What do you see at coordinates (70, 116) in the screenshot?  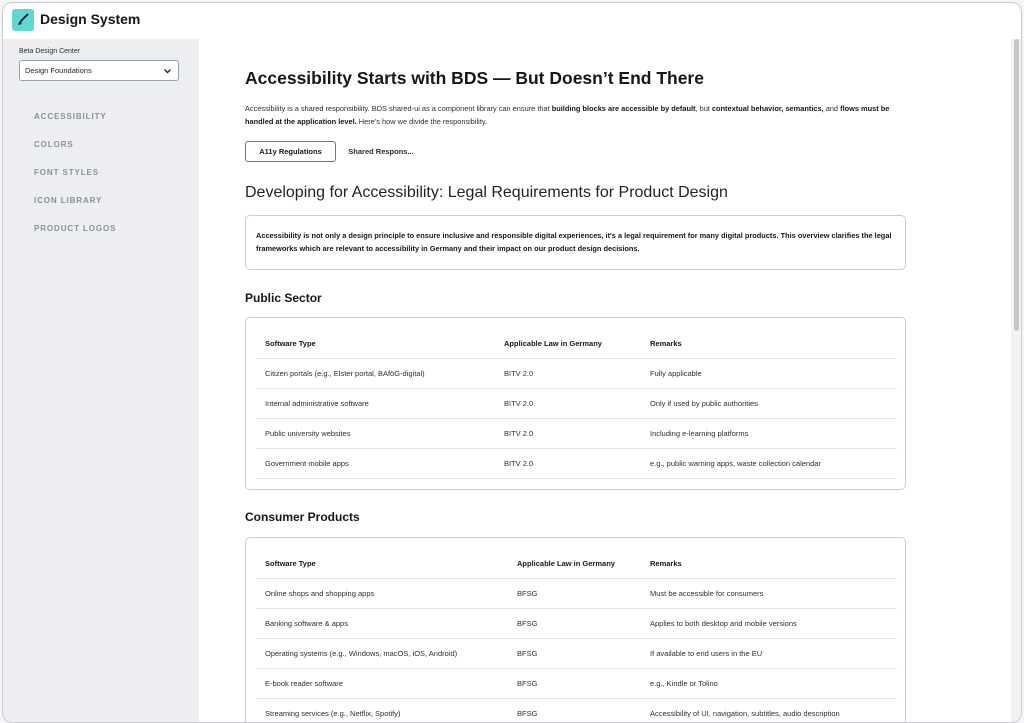 I see `sidebar-item-accessibility: ACCESSIBILITY` at bounding box center [70, 116].